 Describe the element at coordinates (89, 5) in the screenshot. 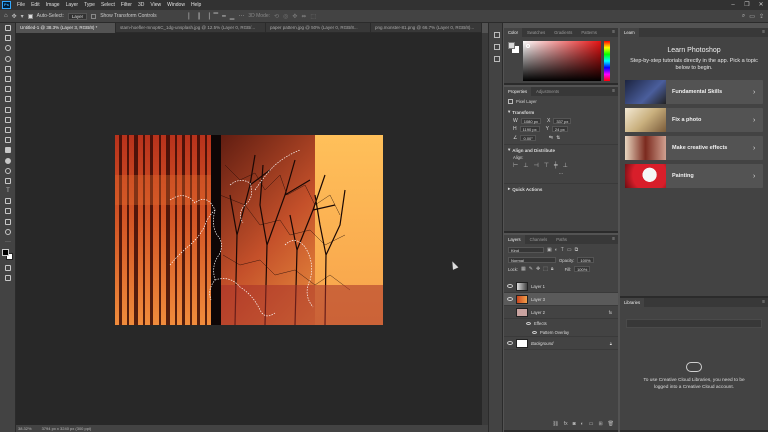

I see `menu-type: Type` at that location.